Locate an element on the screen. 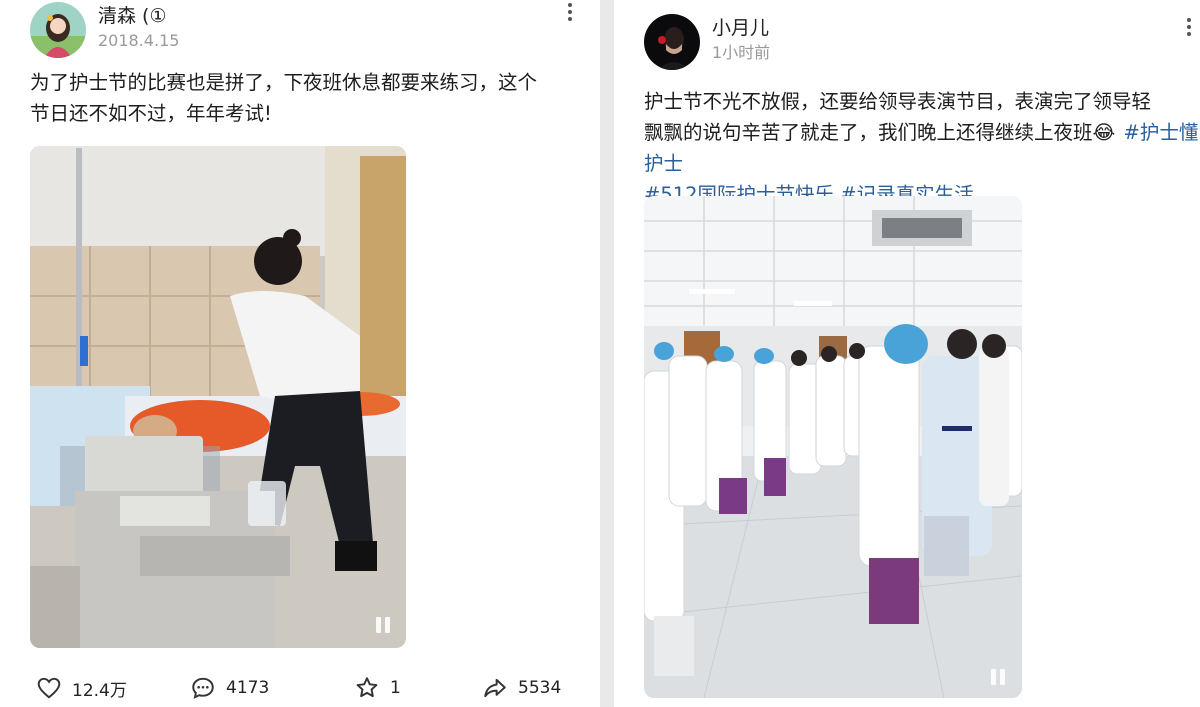 This screenshot has width=1200, height=707. post-text-line: 护士节不光不放假，还要给领导表演节目，表演完了领导轻 is located at coordinates (898, 101).